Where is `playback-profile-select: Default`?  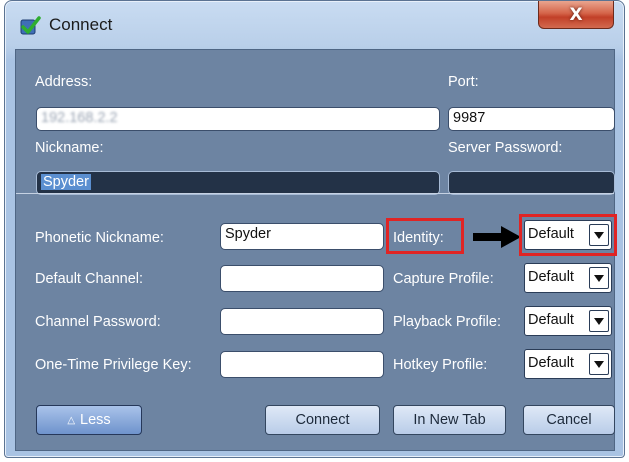
playback-profile-select: Default is located at coordinates (568, 321).